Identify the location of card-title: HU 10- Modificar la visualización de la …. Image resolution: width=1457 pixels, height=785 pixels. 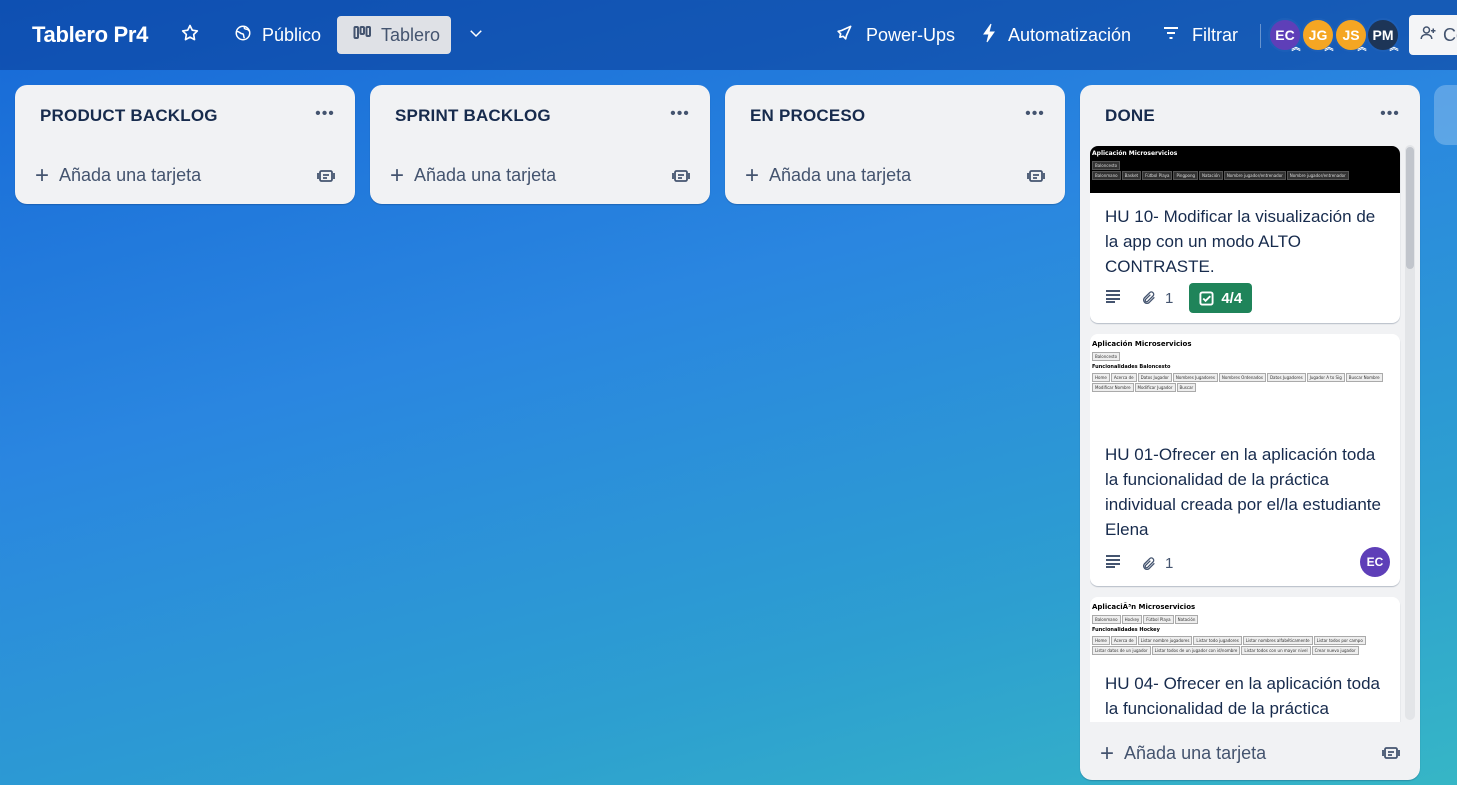
(1240, 241).